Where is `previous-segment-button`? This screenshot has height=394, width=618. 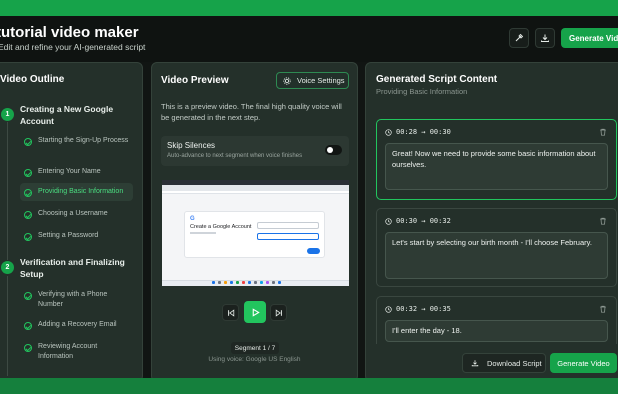
previous-segment-button is located at coordinates (230, 312).